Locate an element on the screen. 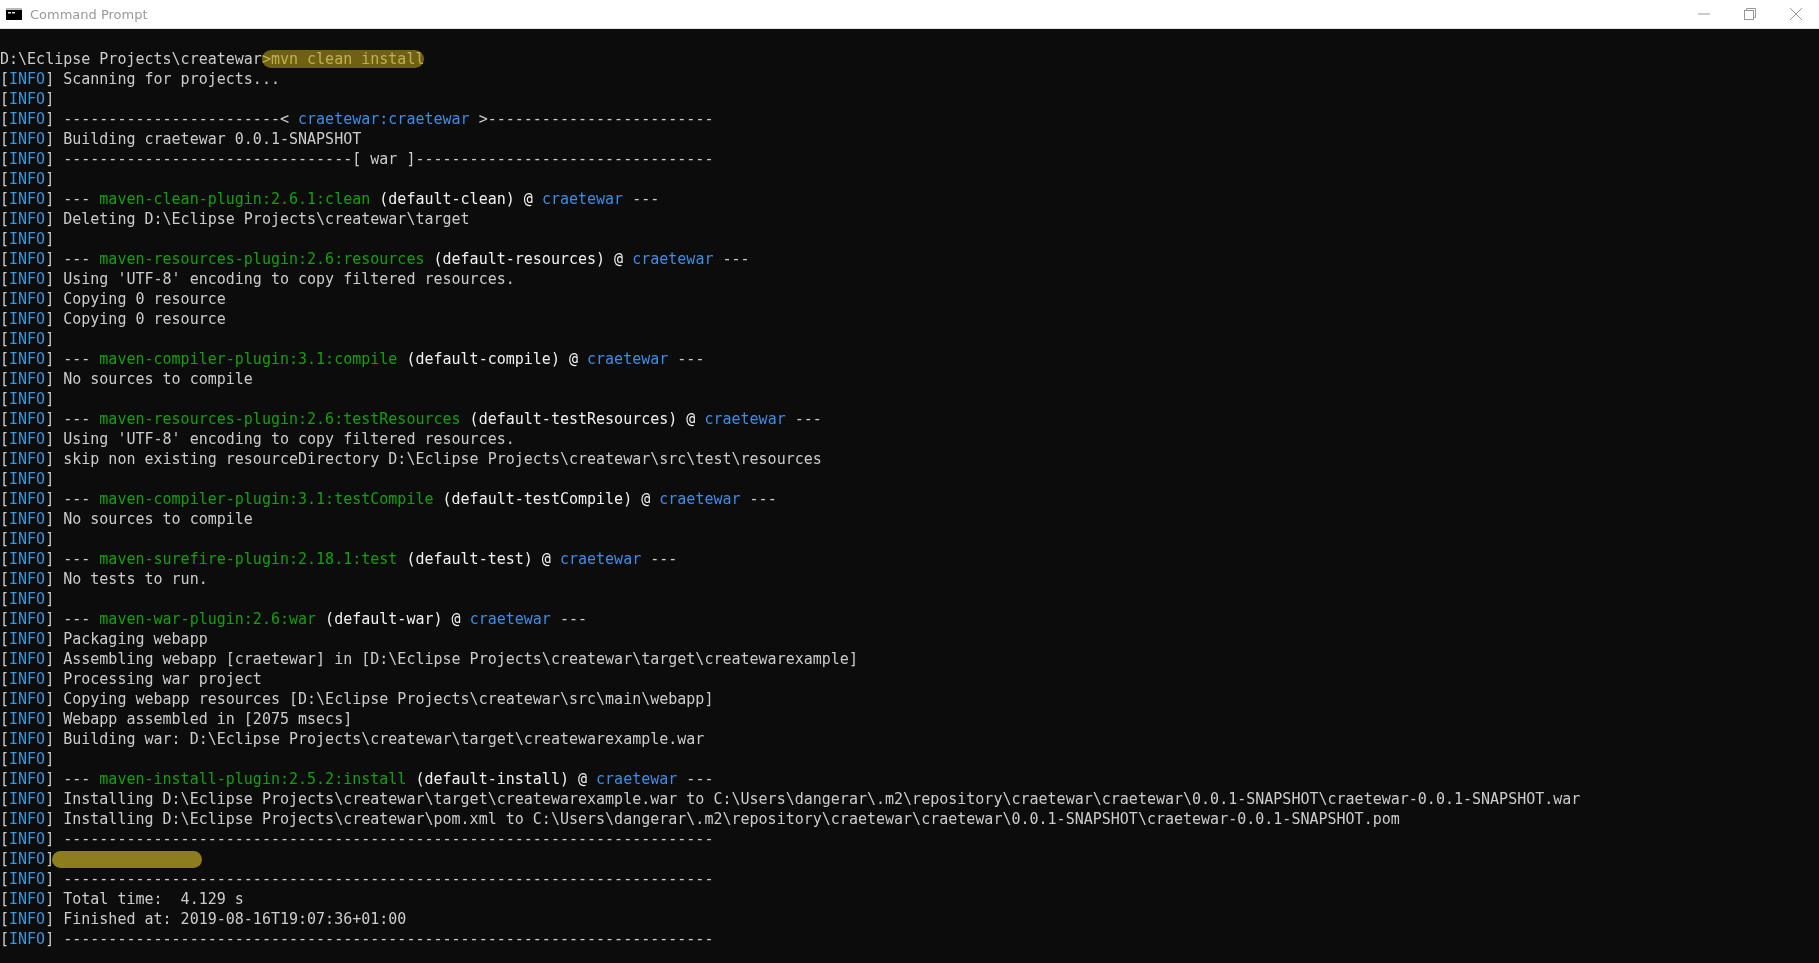 The width and height of the screenshot is (1819, 963). log-line: [INFO] --- maven-resources-plugin:2.6:resources (default-resources) @ craetewar --- is located at coordinates (375, 259).